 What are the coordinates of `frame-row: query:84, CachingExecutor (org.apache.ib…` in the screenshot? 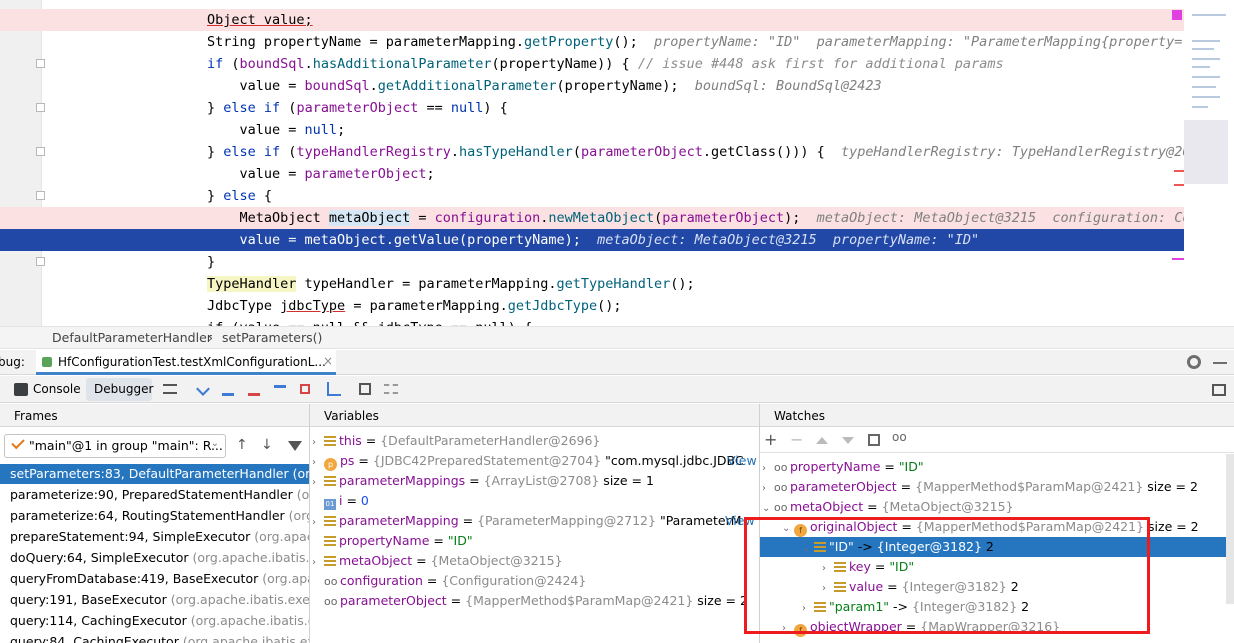 It's located at (154, 637).